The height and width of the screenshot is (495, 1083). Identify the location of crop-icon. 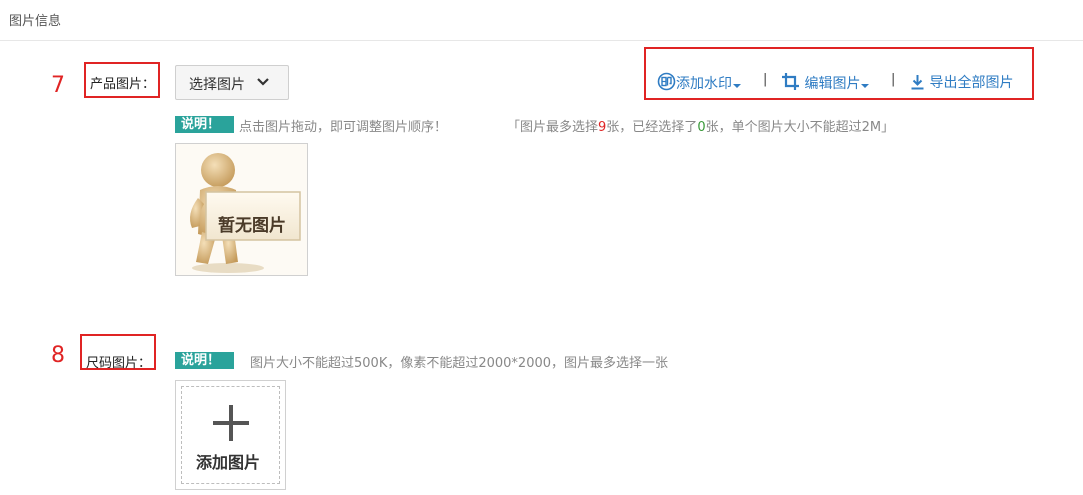
(790, 81).